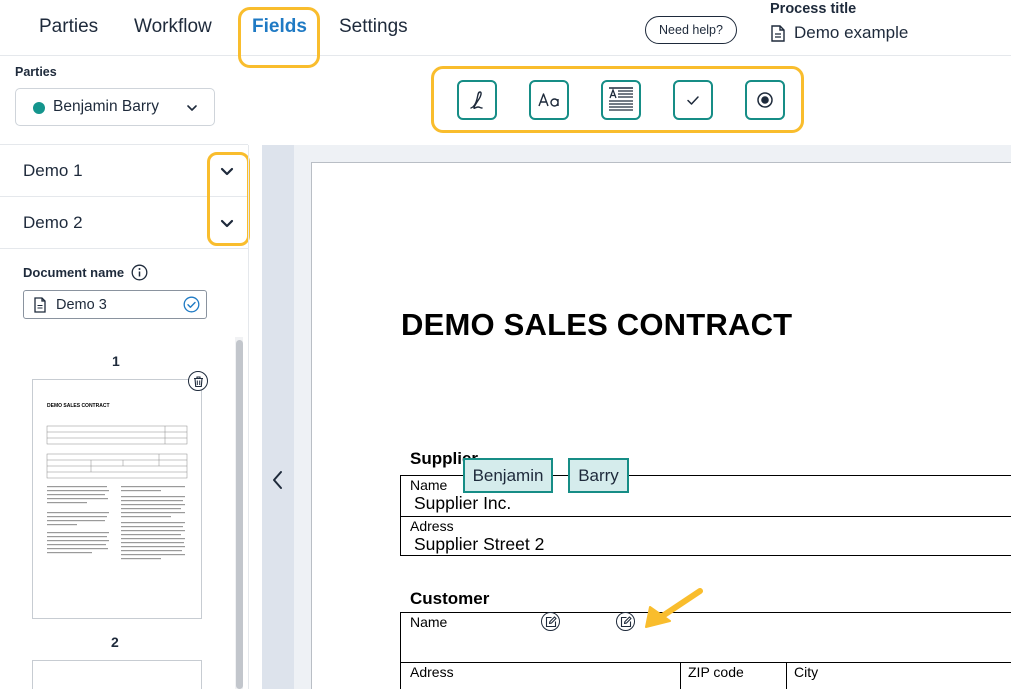  I want to click on placed-field-first-name: Benjamin, so click(508, 475).